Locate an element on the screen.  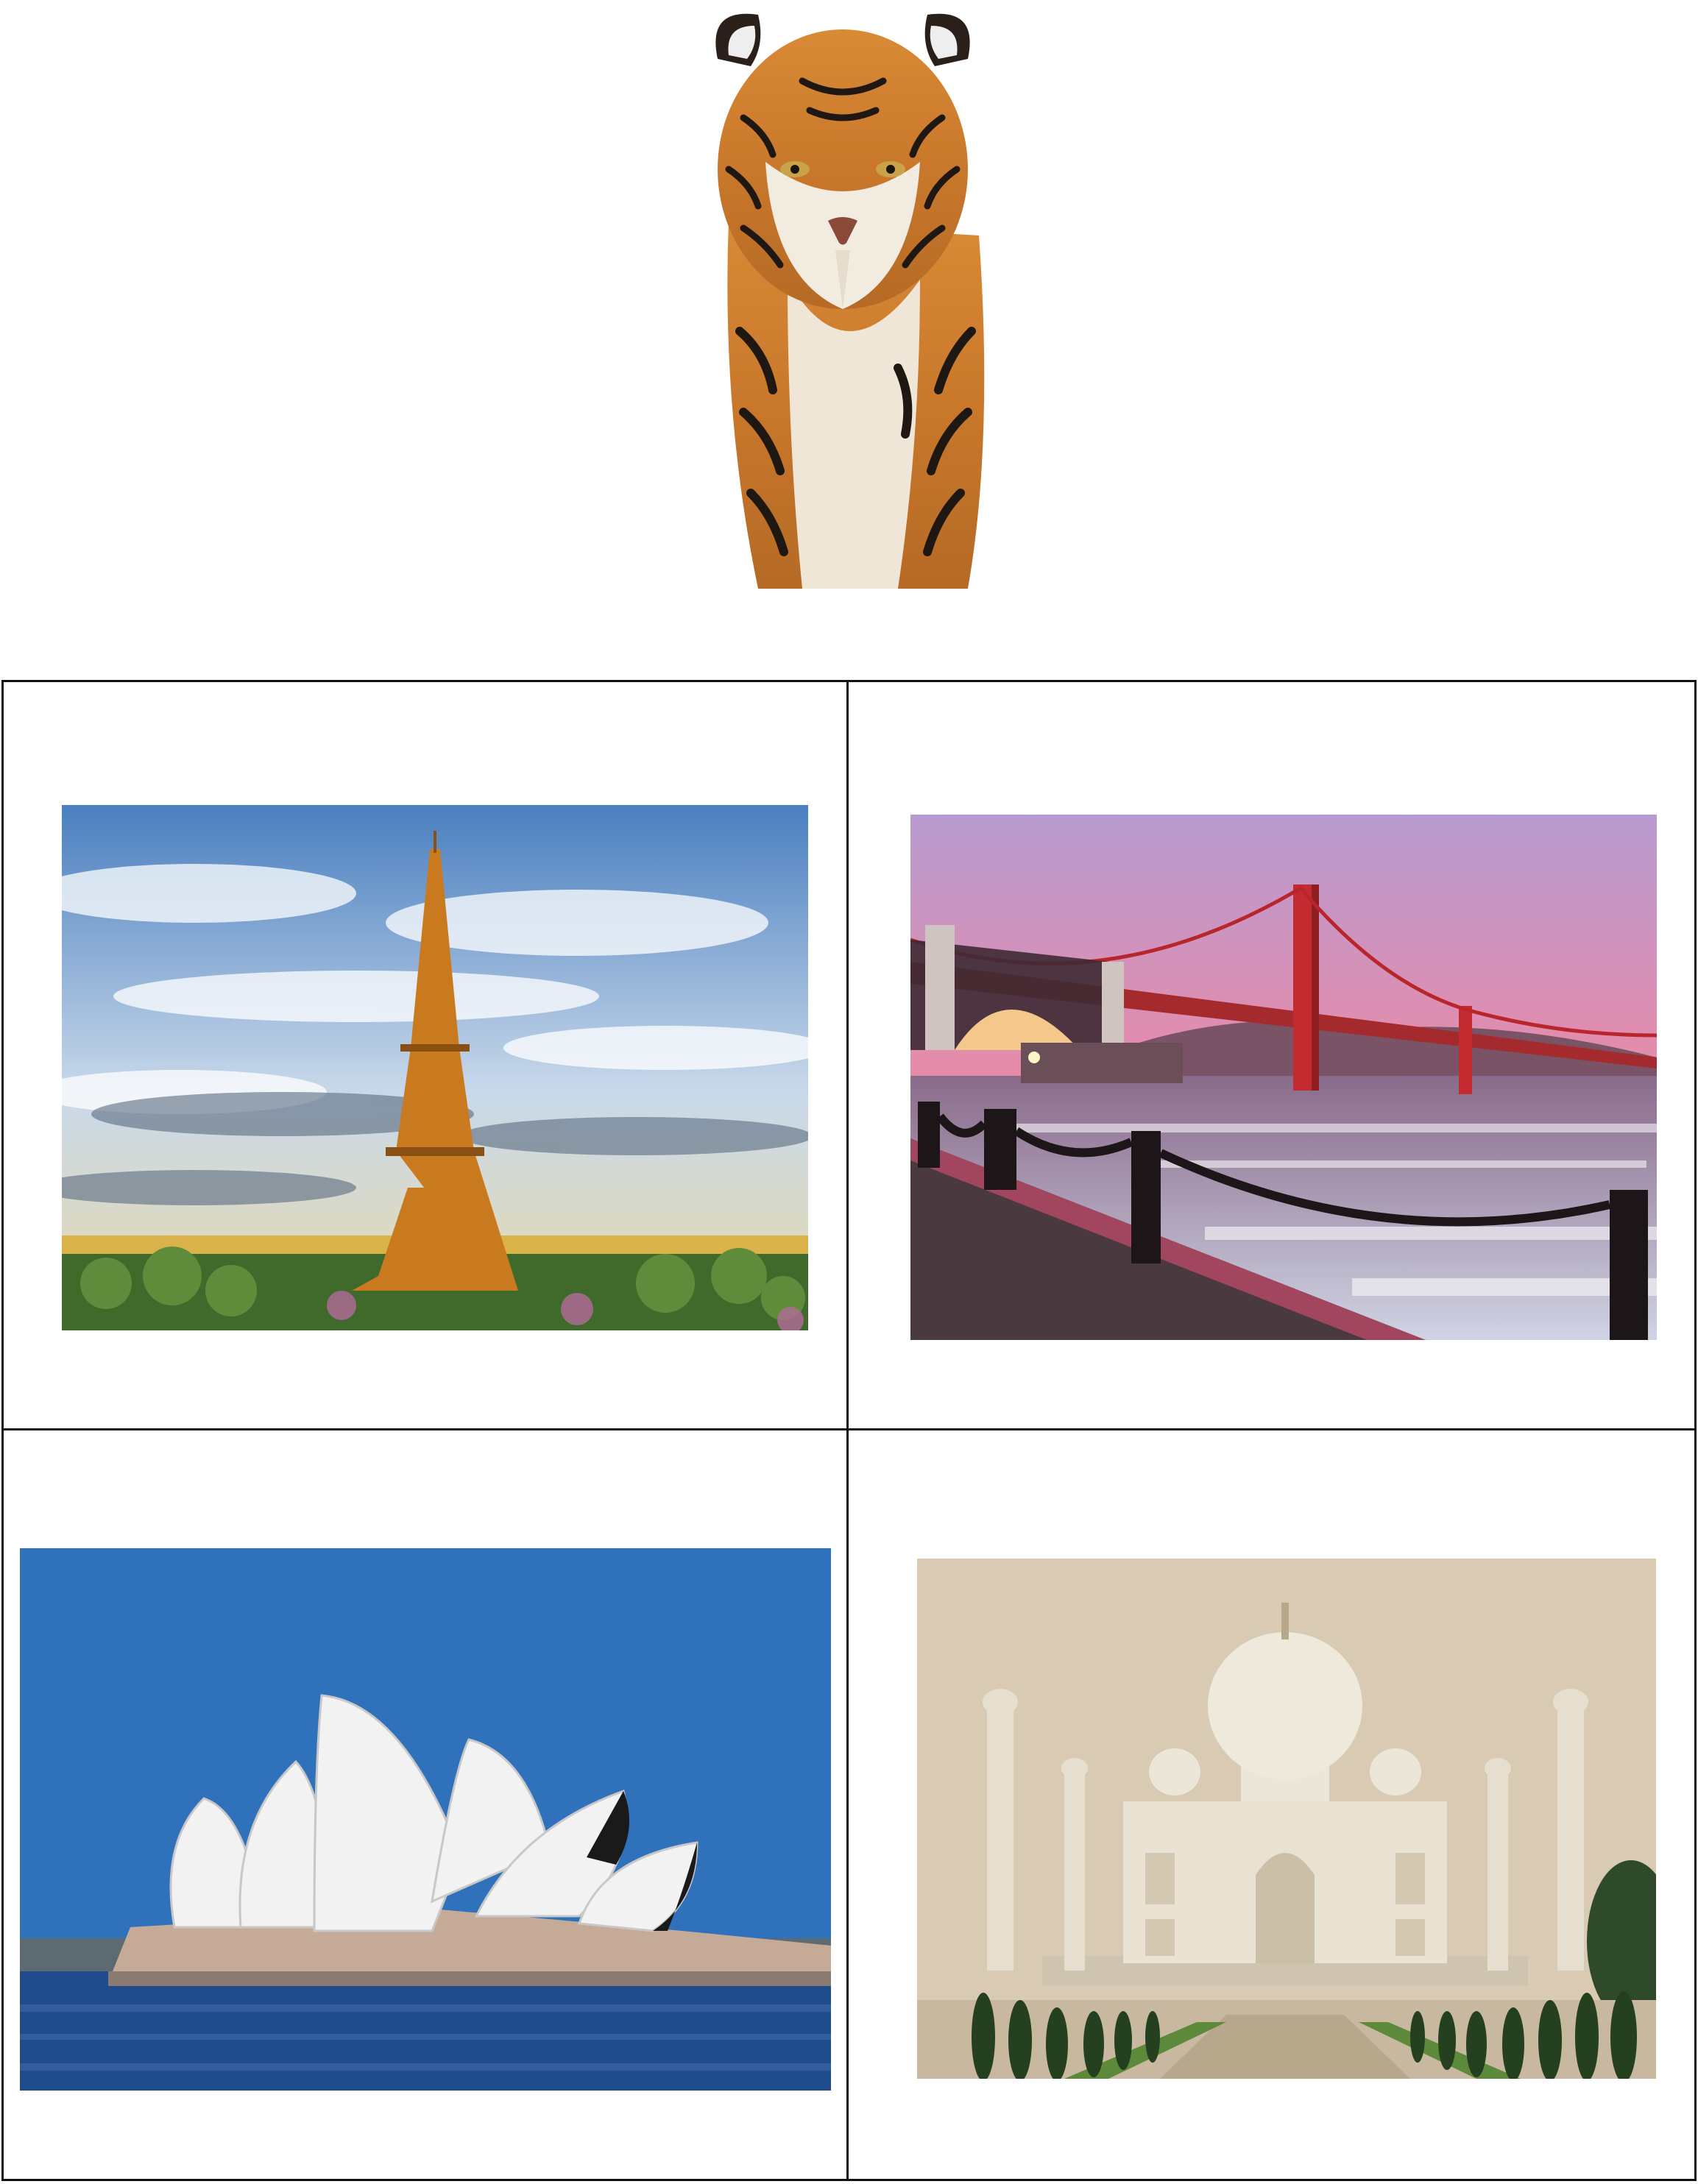
grid-divider-horizontal is located at coordinates (849, 1429).